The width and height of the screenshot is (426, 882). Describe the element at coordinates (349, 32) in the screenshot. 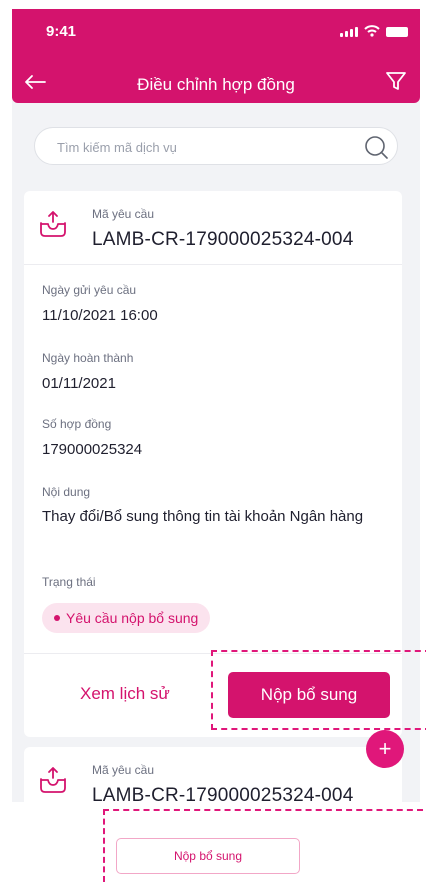

I see `signal-icon` at that location.